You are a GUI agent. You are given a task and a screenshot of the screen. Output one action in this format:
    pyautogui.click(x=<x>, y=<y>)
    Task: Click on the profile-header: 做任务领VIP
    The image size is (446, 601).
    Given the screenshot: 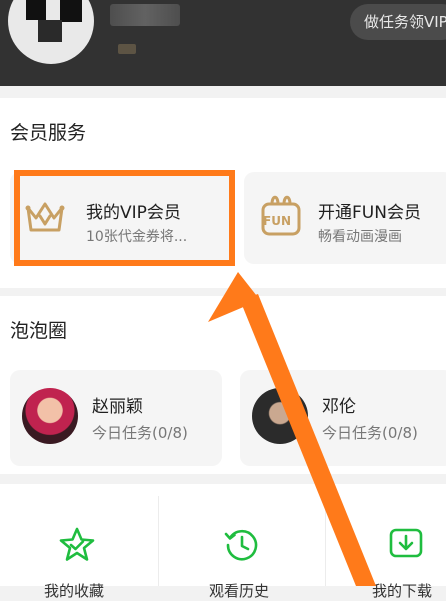 What is the action you would take?
    pyautogui.click(x=223, y=43)
    